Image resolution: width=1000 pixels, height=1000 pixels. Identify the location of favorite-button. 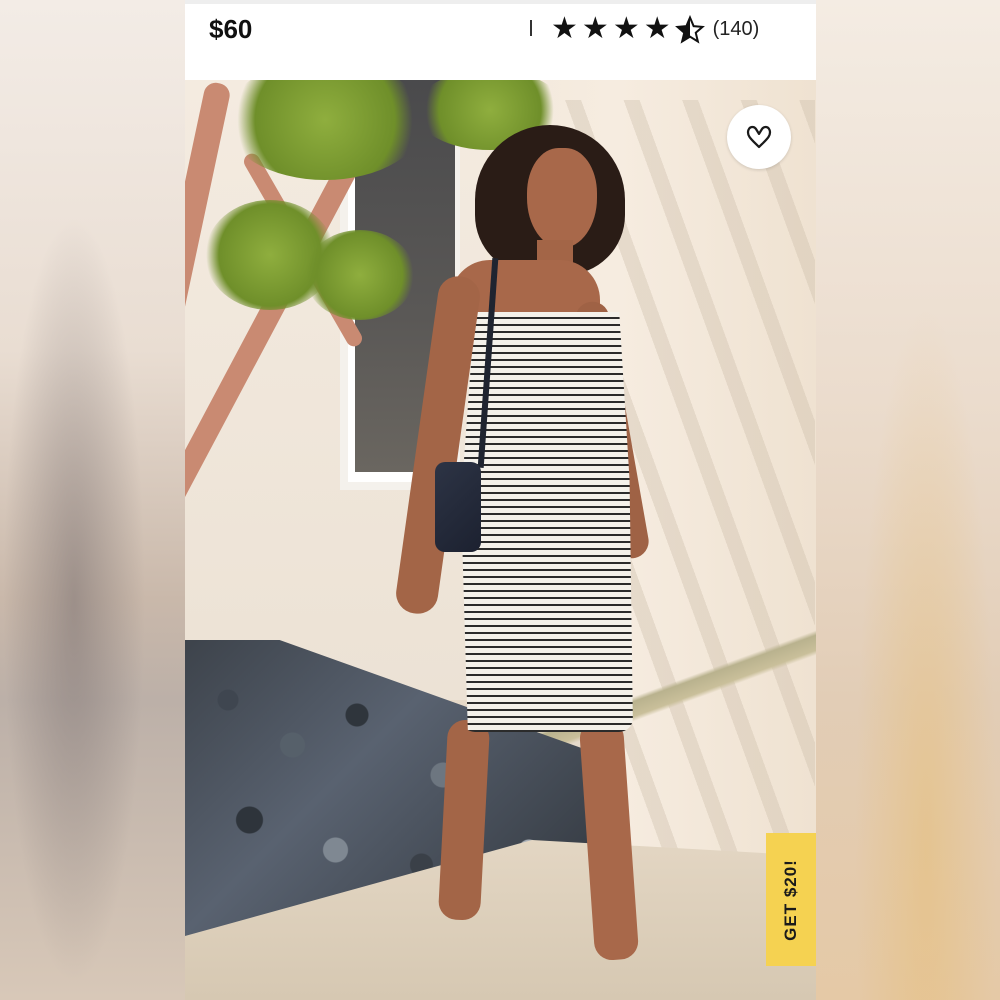
(759, 137).